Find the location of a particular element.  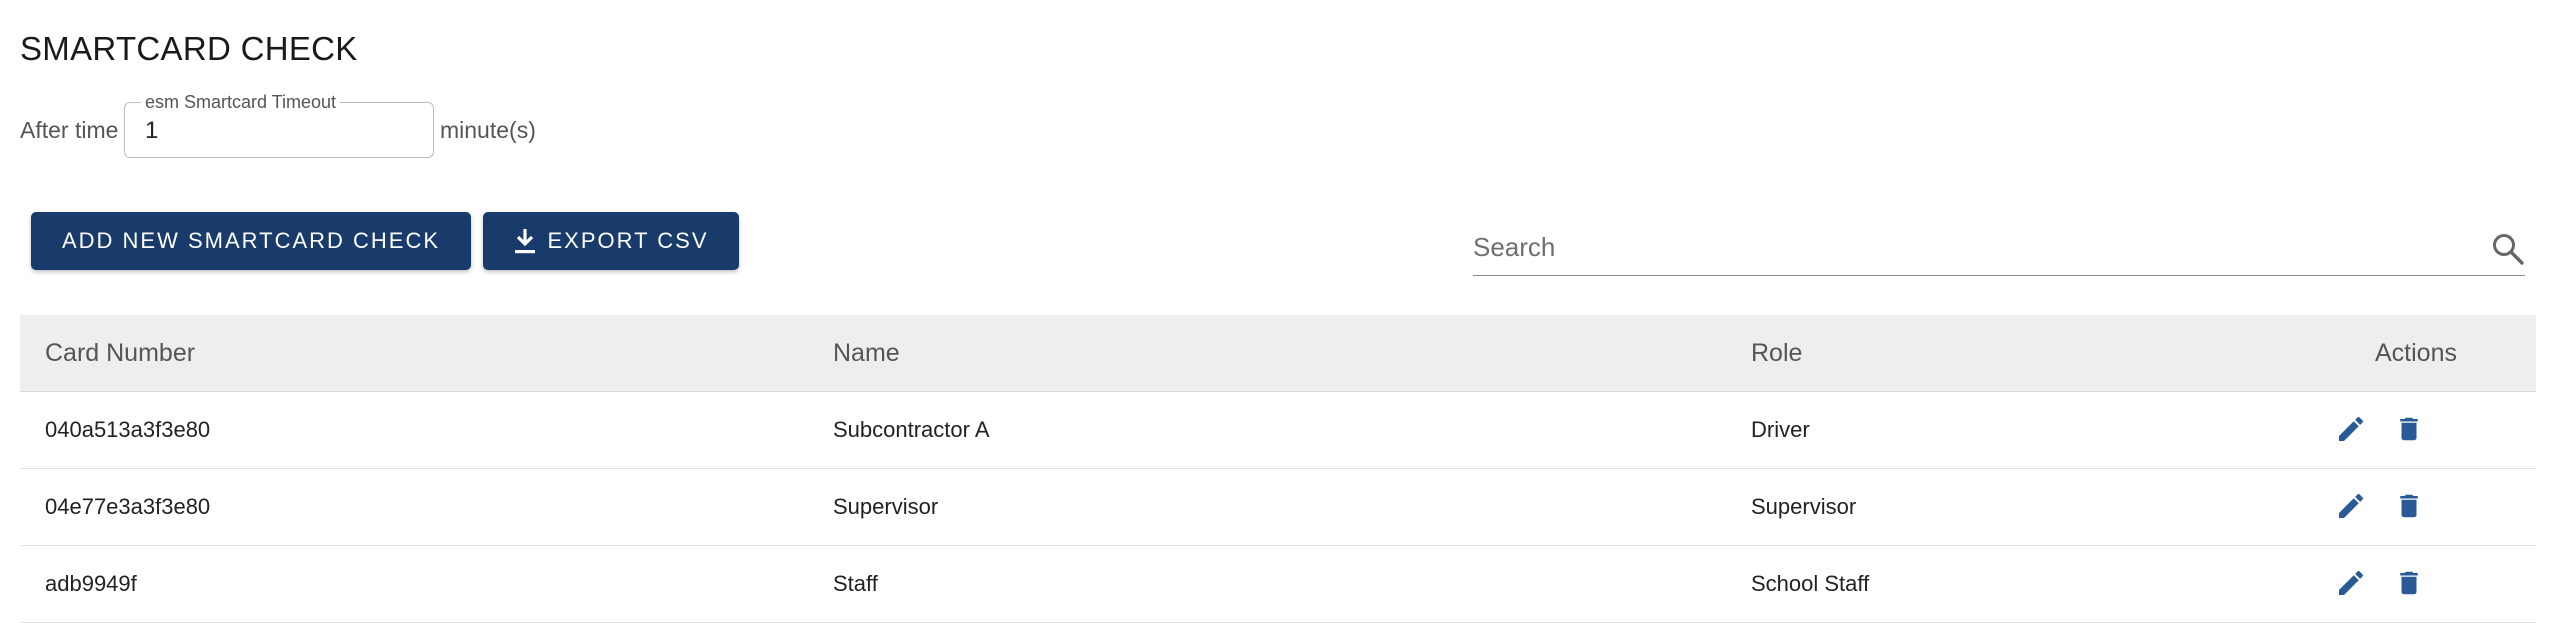

search-icon is located at coordinates (2508, 249).